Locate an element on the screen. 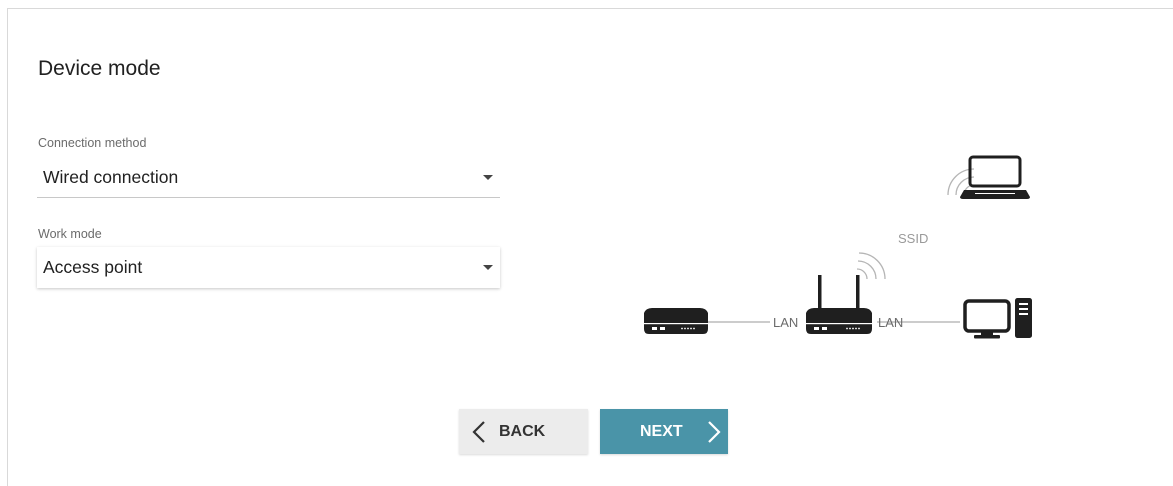 The image size is (1173, 486). connection-method-label: Connection method is located at coordinates (92, 143).